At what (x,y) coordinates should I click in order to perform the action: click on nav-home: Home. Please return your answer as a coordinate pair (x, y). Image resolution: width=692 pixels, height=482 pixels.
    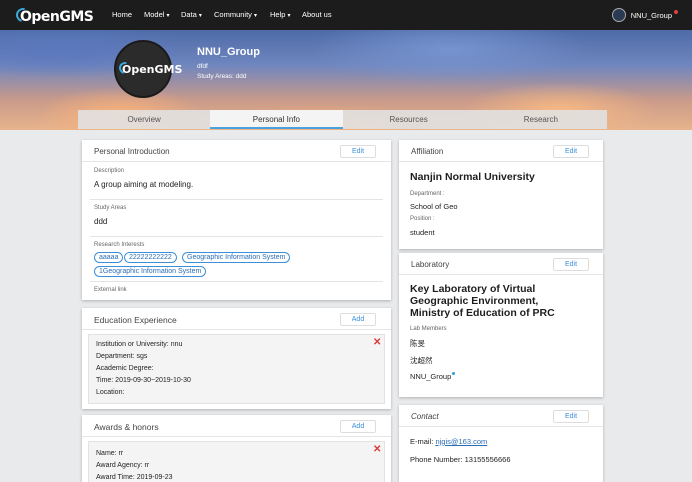
    Looking at the image, I should click on (122, 14).